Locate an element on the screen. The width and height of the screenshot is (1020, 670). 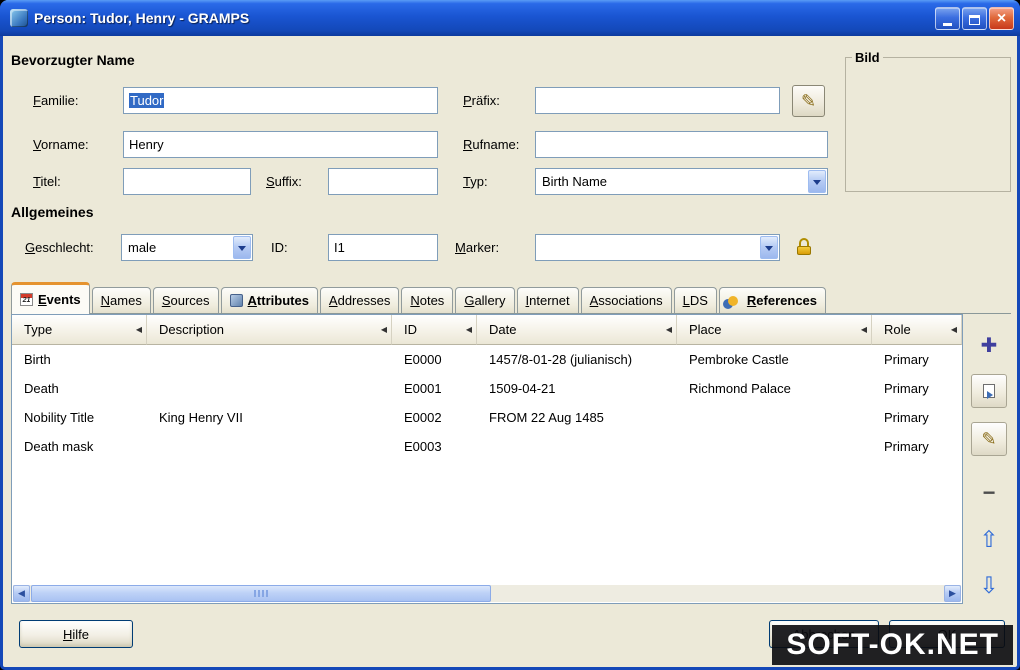
edit-event-button: ✎ is located at coordinates (989, 439).